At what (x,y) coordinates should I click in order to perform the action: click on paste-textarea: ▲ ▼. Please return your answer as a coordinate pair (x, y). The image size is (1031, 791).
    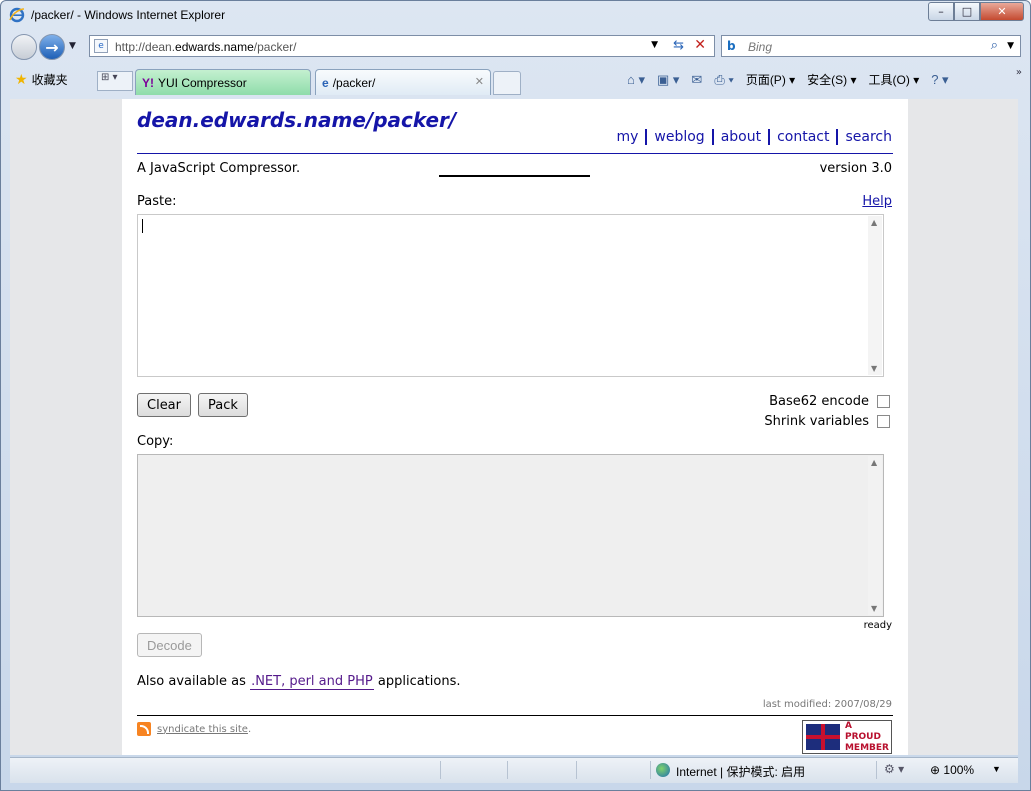
    Looking at the image, I should click on (510, 295).